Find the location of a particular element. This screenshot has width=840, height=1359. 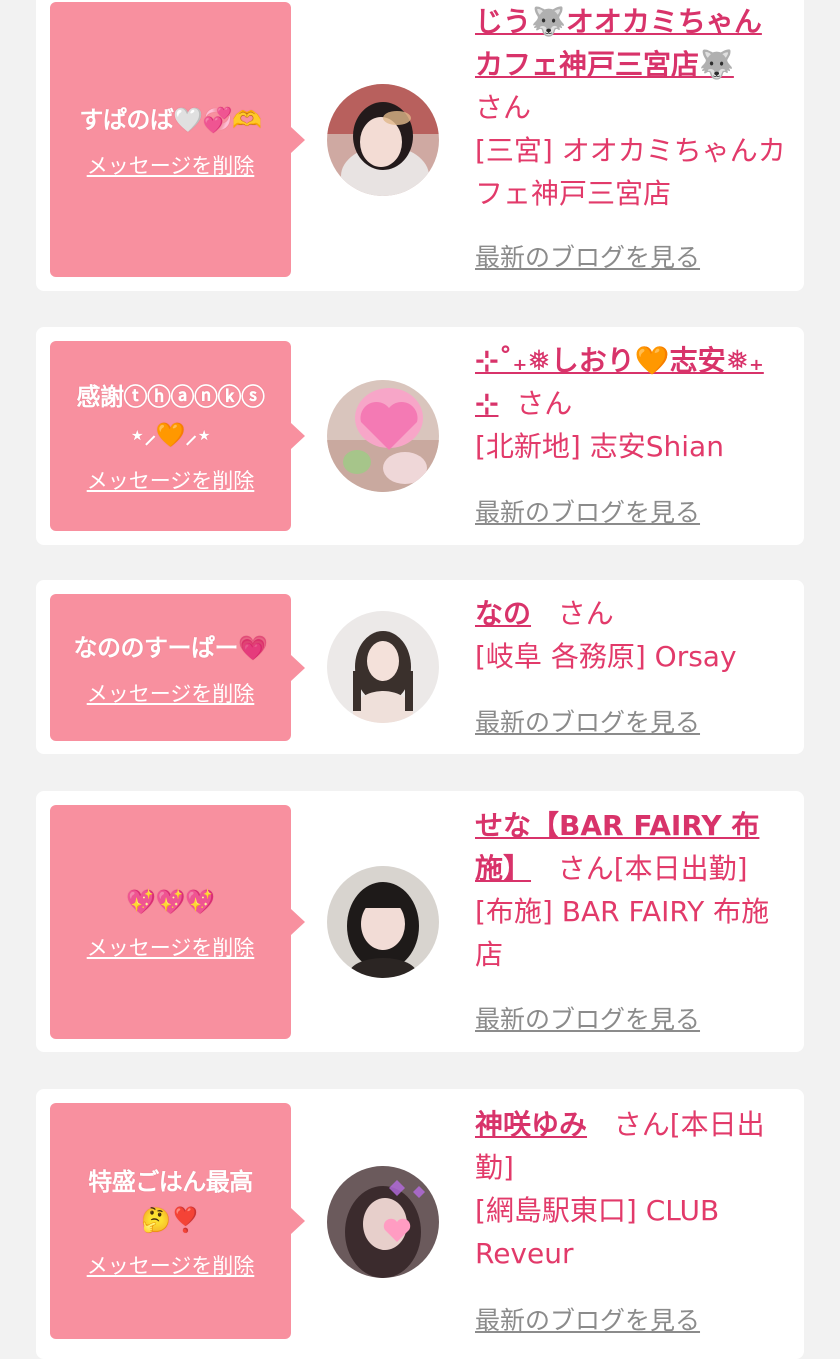

san-suffix: さん[本日出勤] is located at coordinates (652, 868).